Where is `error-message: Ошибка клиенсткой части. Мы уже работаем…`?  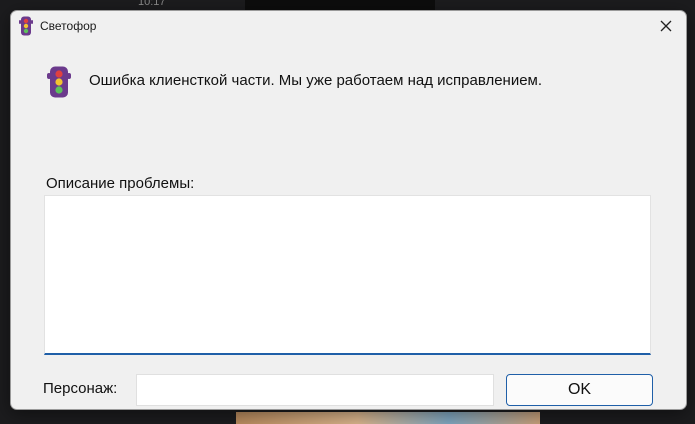
error-message: Ошибка клиенсткой части. Мы уже работаем… is located at coordinates (316, 80).